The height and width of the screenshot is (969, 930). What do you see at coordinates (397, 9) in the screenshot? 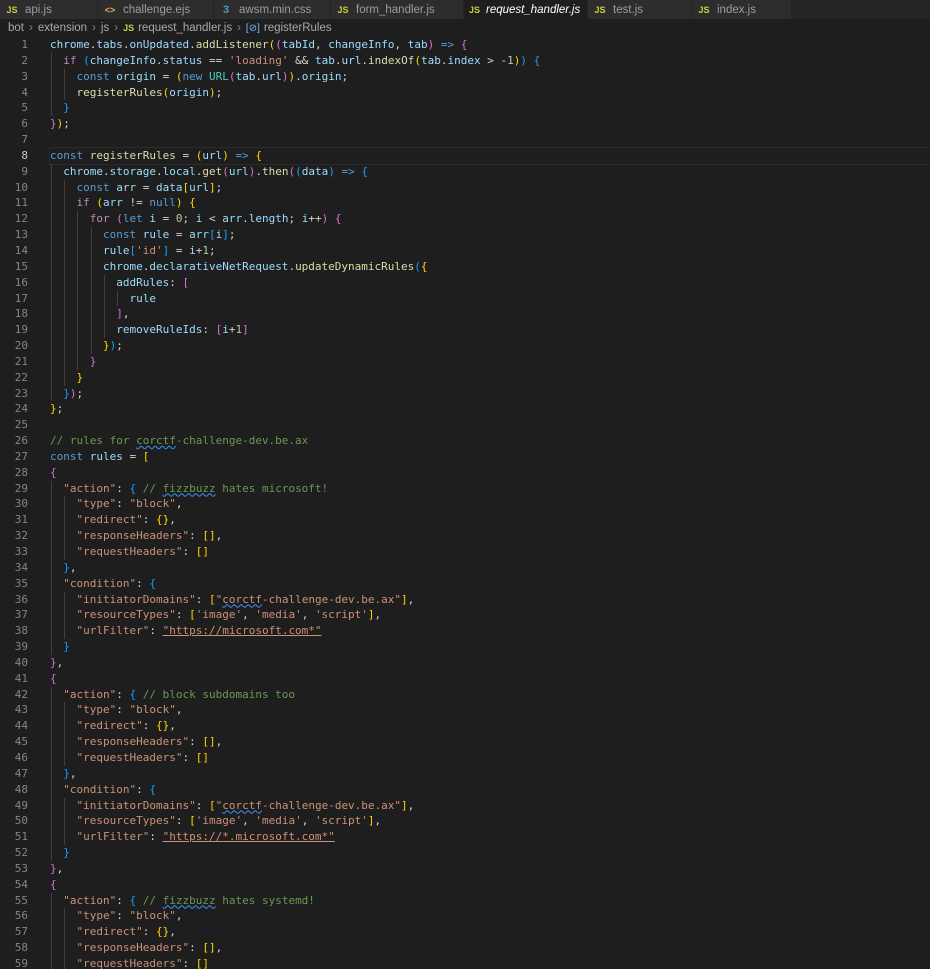
I see `tab-form-handler-js: JS form_handler.js` at bounding box center [397, 9].